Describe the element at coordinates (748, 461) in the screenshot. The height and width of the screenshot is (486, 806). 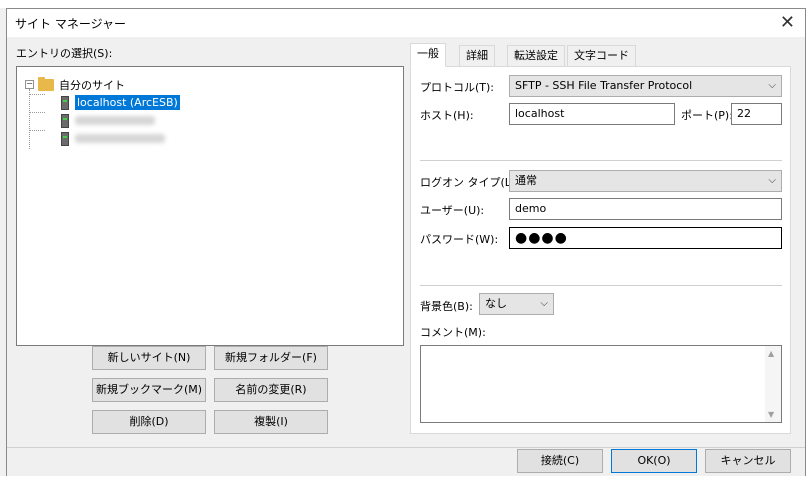
I see `cancel-button: キャンセル` at that location.